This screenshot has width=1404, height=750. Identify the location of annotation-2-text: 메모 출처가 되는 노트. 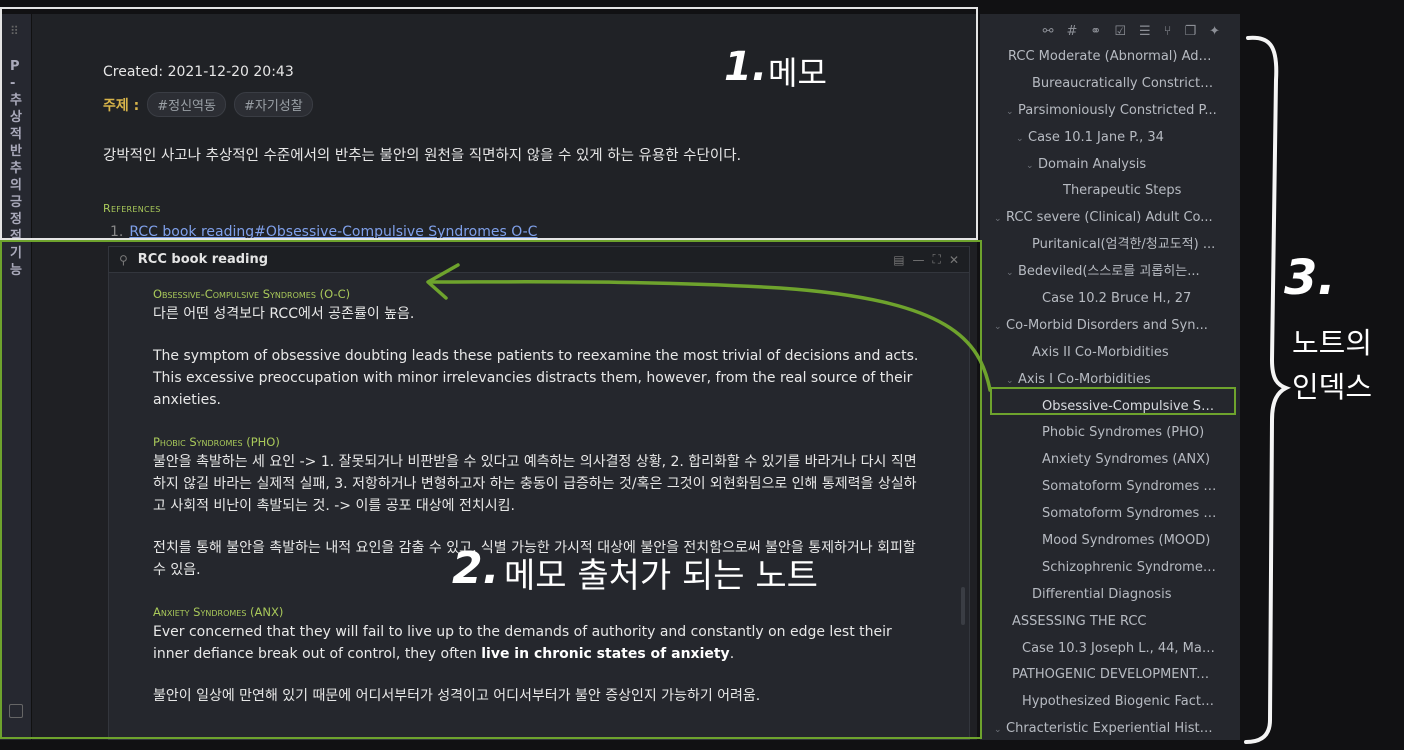
(661, 576).